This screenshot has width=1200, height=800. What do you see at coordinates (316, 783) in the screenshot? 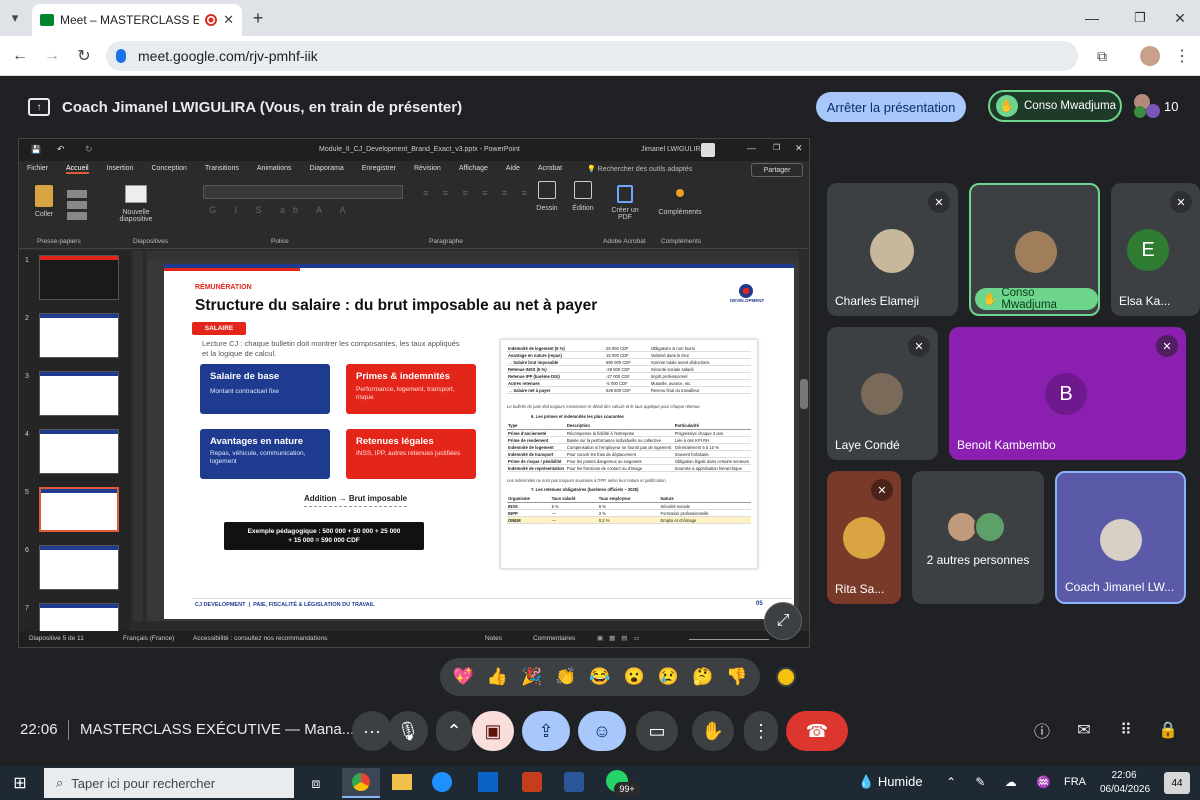
I see `task-view-icon: ⧈` at bounding box center [316, 783].